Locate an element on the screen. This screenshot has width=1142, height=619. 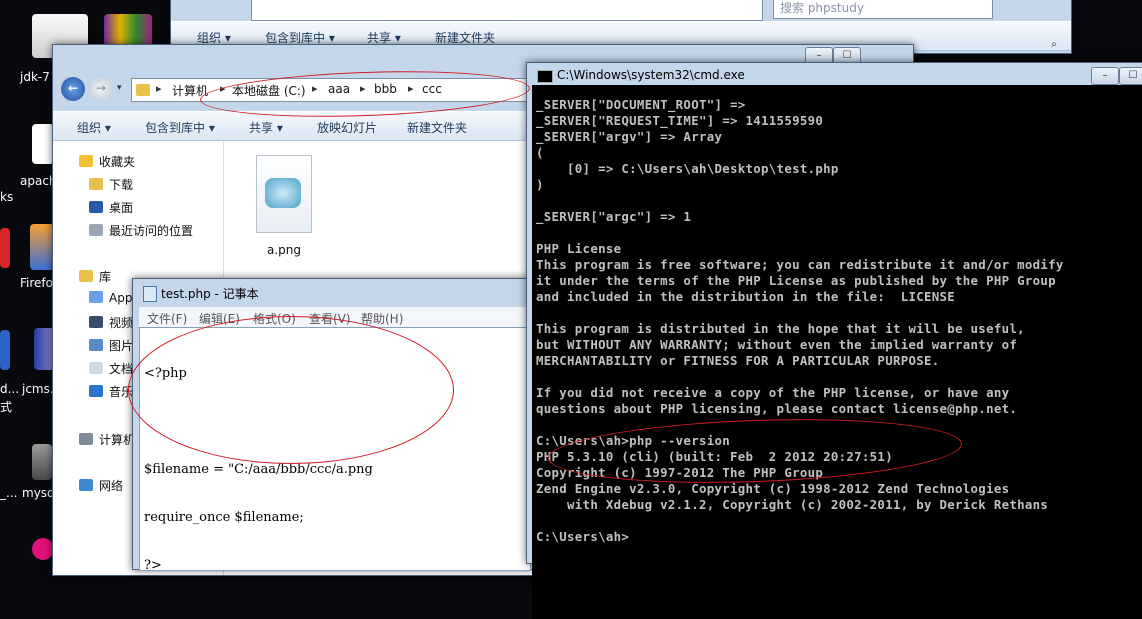
library-icon is located at coordinates (86, 276).